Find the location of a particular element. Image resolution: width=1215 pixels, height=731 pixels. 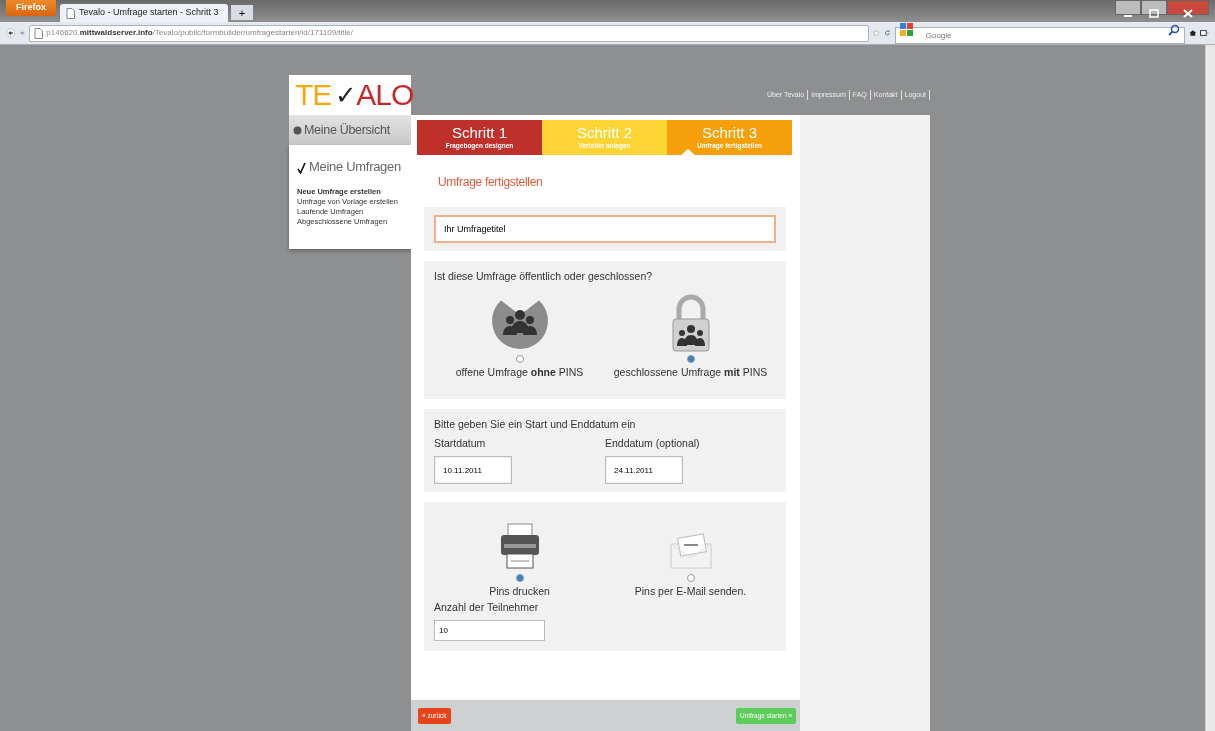

field-label: Startdatum is located at coordinates (460, 444).